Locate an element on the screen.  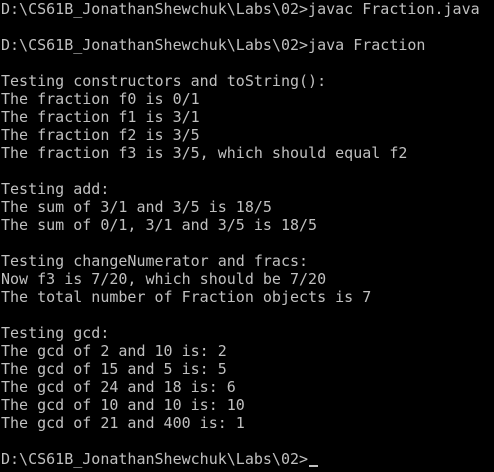
console-line-output: Now f3 is 7/20, which should be 7/20 is located at coordinates (164, 279).